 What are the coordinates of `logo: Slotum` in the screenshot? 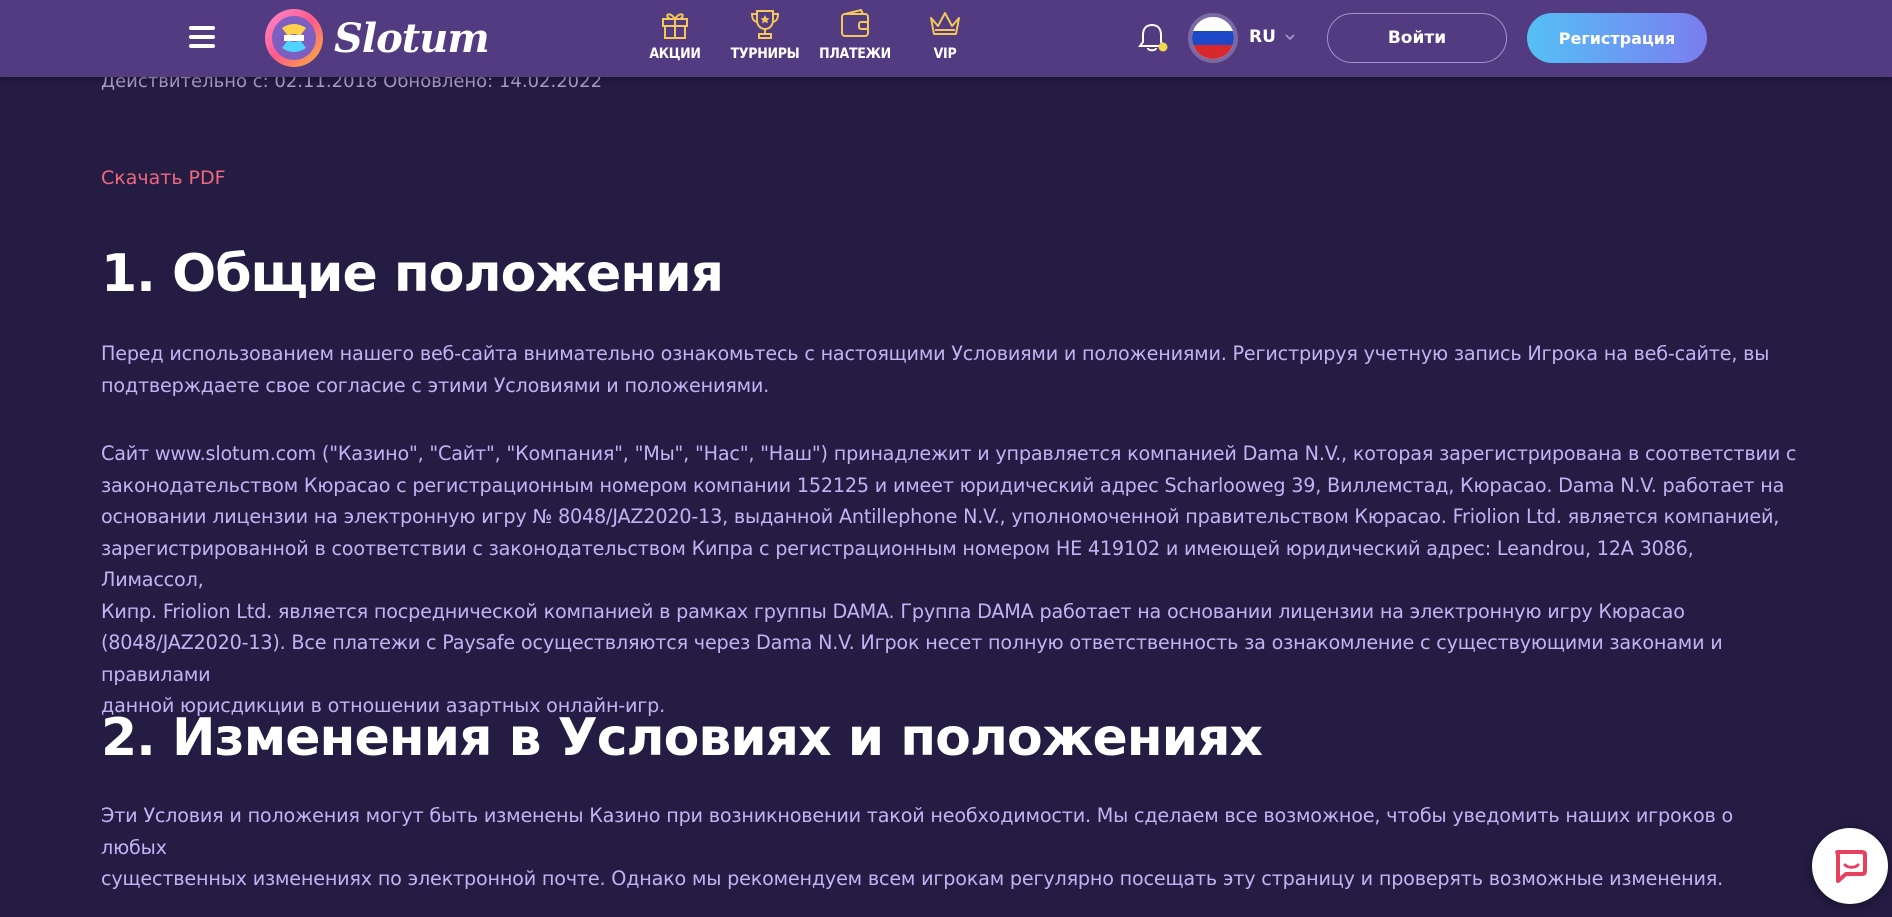 It's located at (376, 38).